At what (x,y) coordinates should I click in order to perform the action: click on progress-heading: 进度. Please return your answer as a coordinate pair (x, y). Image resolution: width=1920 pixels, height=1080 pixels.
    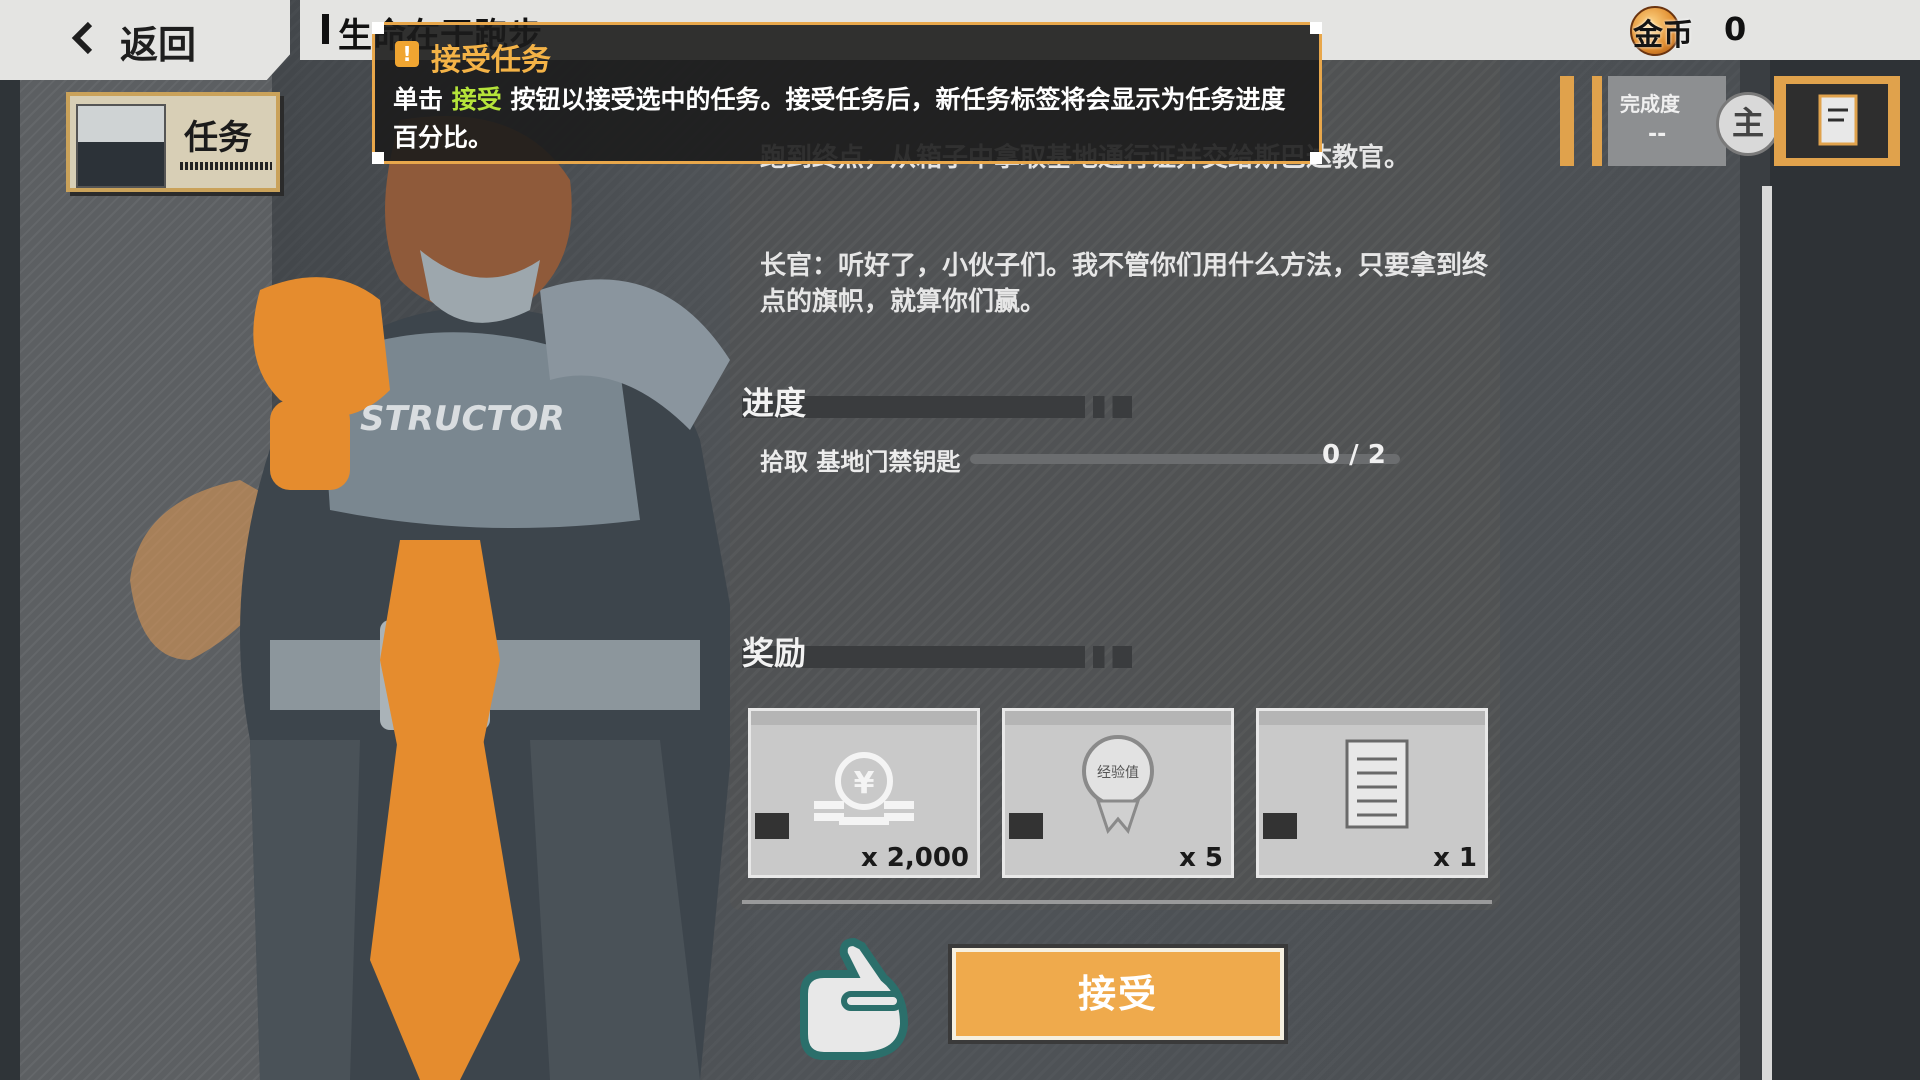
    Looking at the image, I should click on (774, 403).